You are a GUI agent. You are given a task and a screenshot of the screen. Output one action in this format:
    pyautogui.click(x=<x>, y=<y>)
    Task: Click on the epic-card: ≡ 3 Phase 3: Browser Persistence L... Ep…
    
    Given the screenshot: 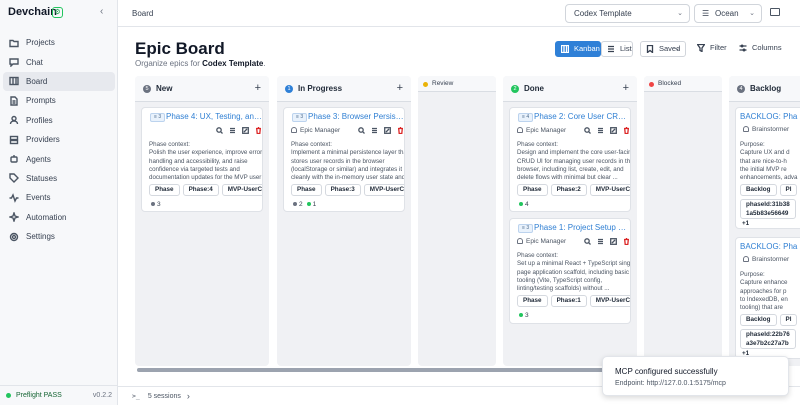 What is the action you would take?
    pyautogui.click(x=344, y=159)
    